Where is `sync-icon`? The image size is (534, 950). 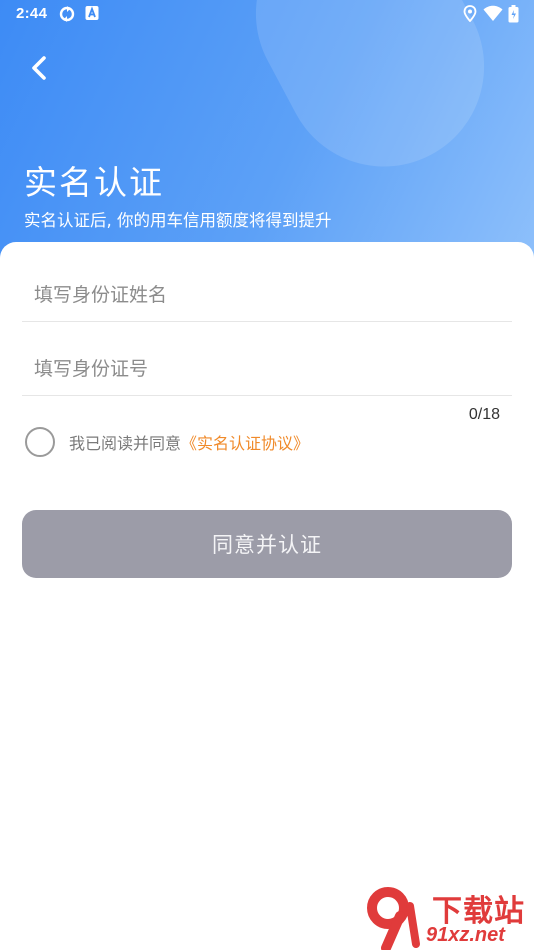
sync-icon is located at coordinates (67, 16).